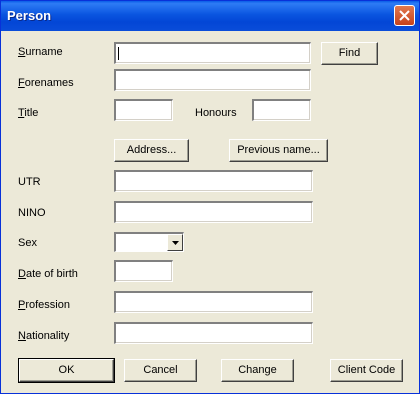 This screenshot has height=394, width=420. I want to click on chevron-down-icon, so click(175, 243).